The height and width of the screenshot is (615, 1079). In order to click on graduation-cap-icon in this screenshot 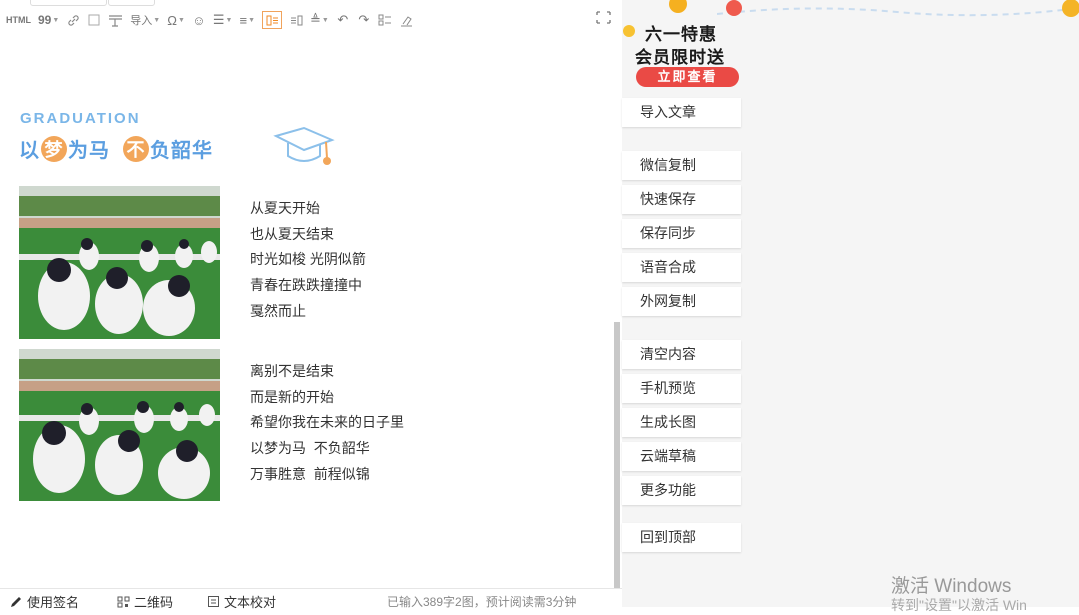, I will do `click(304, 145)`.